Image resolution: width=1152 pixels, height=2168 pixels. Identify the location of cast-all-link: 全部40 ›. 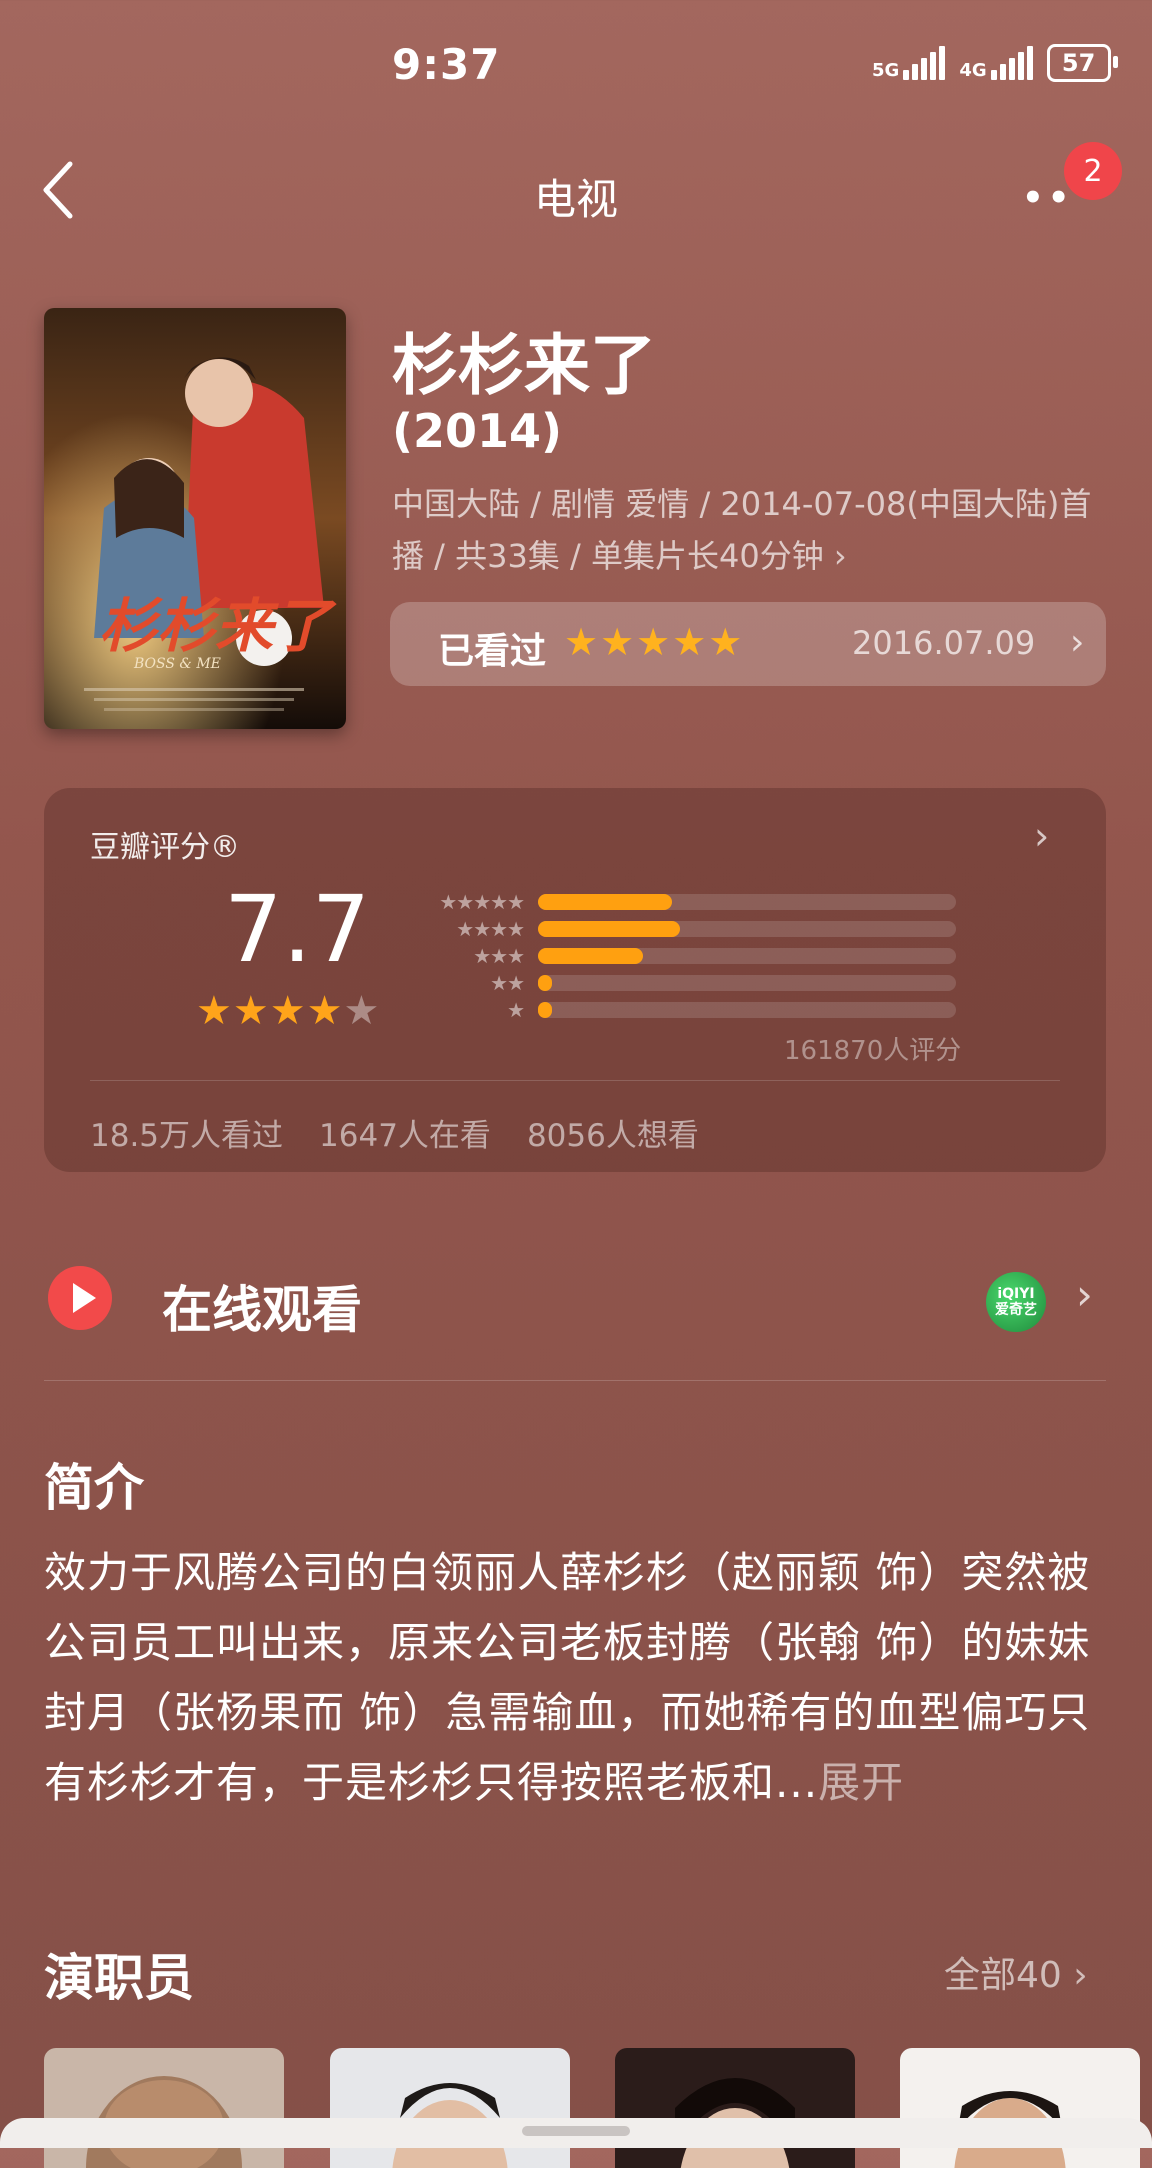
(1016, 1972).